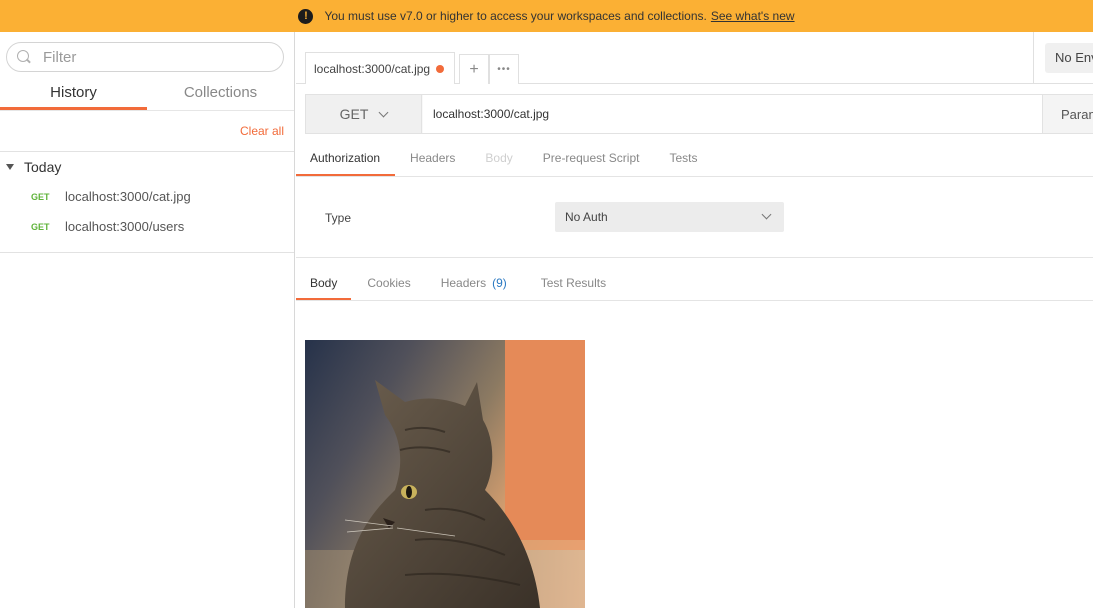 Image resolution: width=1093 pixels, height=608 pixels. What do you see at coordinates (125, 226) in the screenshot?
I see `history-url: localhost:3000/users` at bounding box center [125, 226].